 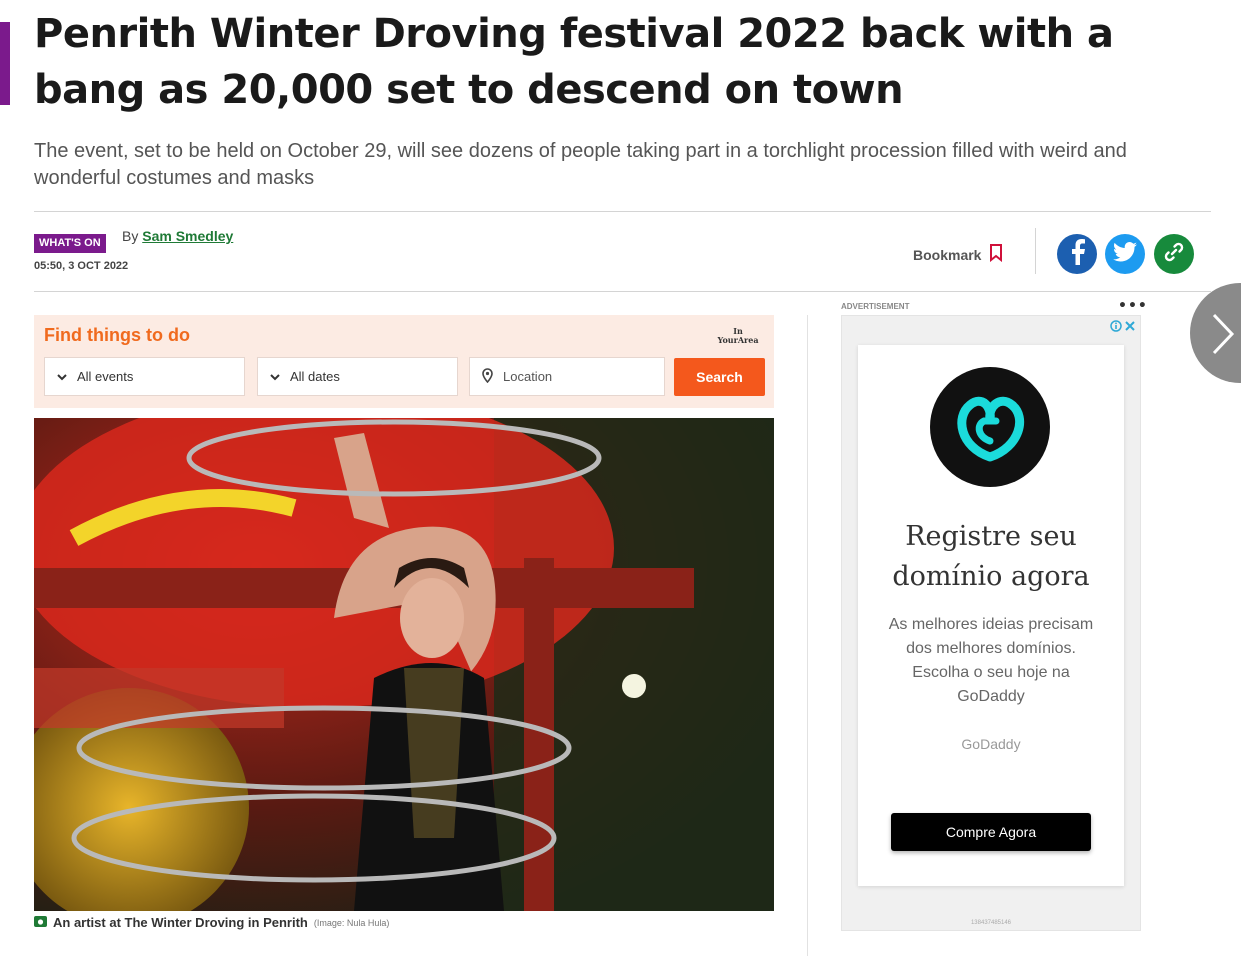 I want to click on share-facebook-button, so click(x=1077, y=254).